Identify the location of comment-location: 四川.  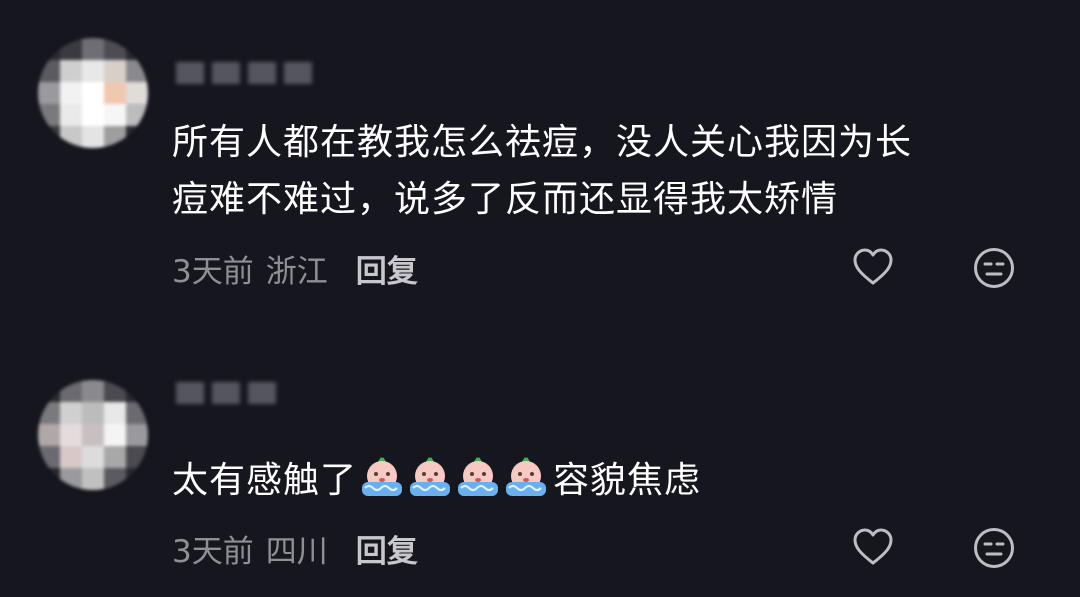
(296, 552).